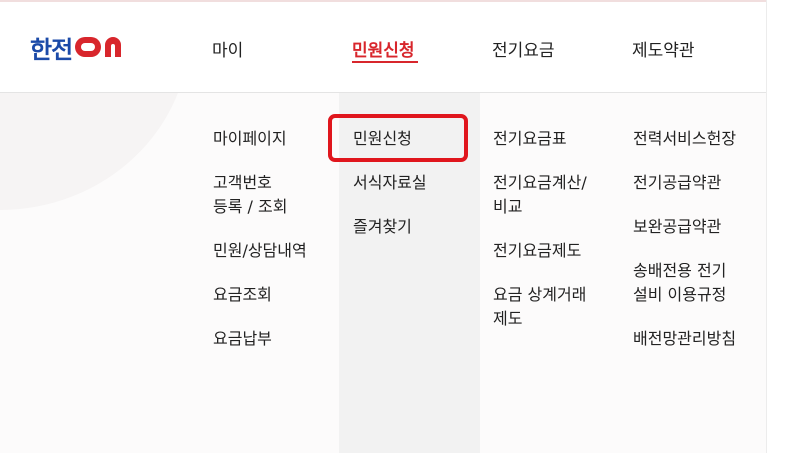 Image resolution: width=797 pixels, height=453 pixels. Describe the element at coordinates (390, 183) in the screenshot. I see `menu-forms-library: 서식자료실` at that location.